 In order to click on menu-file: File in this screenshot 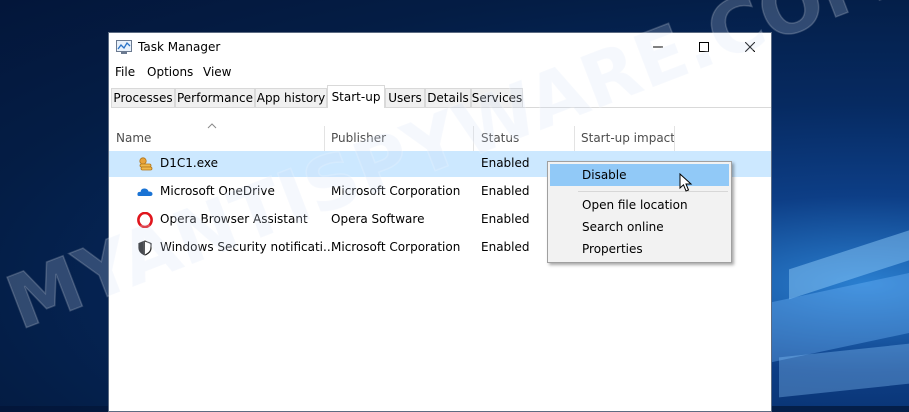, I will do `click(125, 72)`.